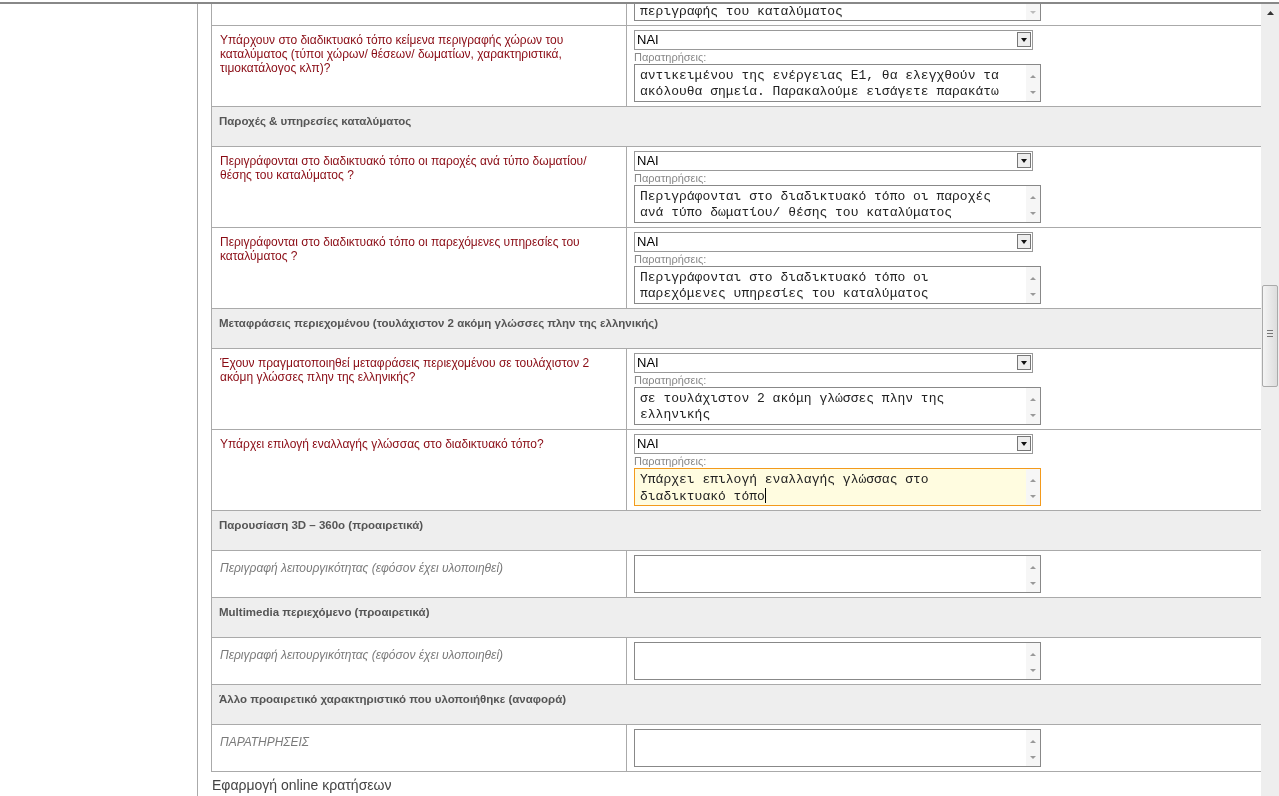 This screenshot has height=796, width=1279. What do you see at coordinates (265, 742) in the screenshot?
I see `description-label: ΠΑΡΑΤΗΡΗΣΕΙΣ` at bounding box center [265, 742].